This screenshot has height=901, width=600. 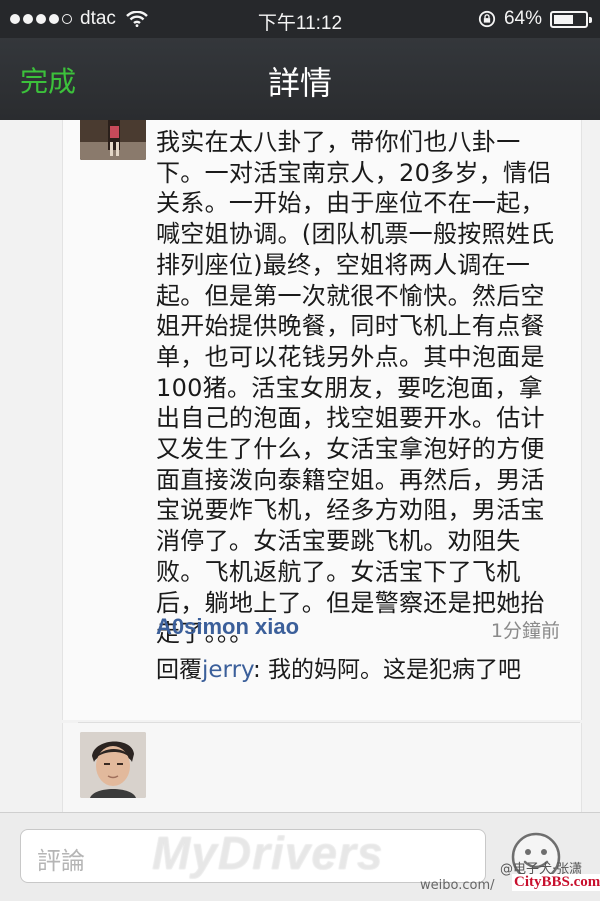 I want to click on reply-mention: jerry, so click(x=227, y=670).